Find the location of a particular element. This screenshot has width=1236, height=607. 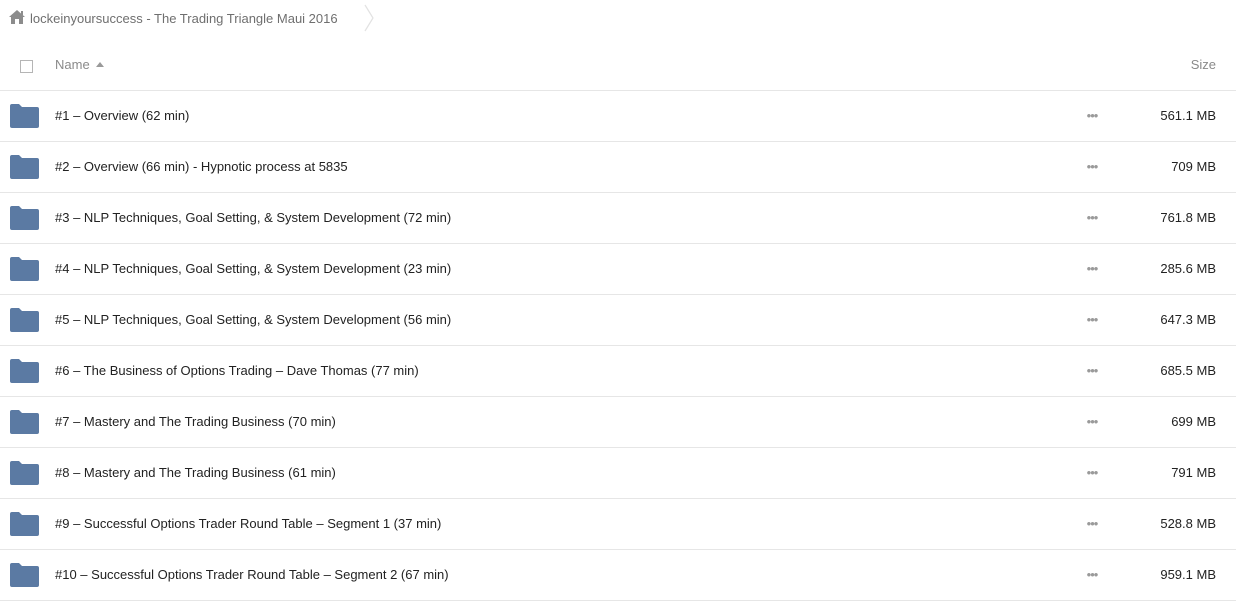

chevron-right-icon is located at coordinates (369, 18).